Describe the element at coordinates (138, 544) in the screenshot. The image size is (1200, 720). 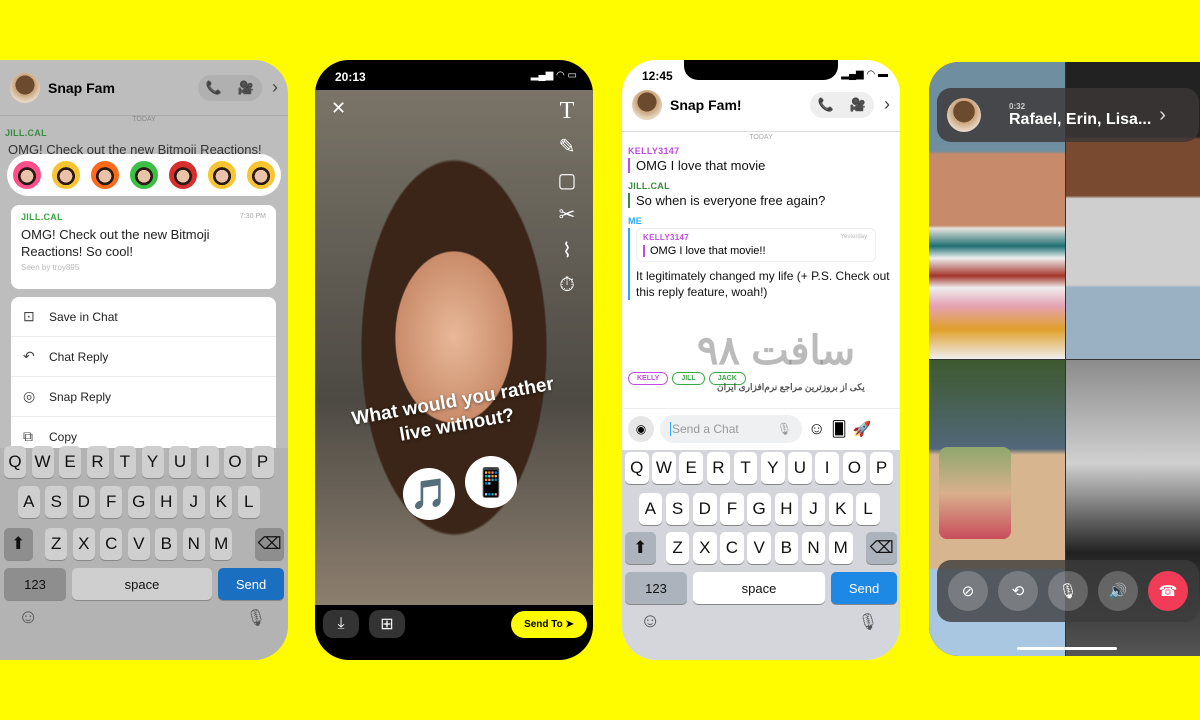
I see `key-v: V` at that location.